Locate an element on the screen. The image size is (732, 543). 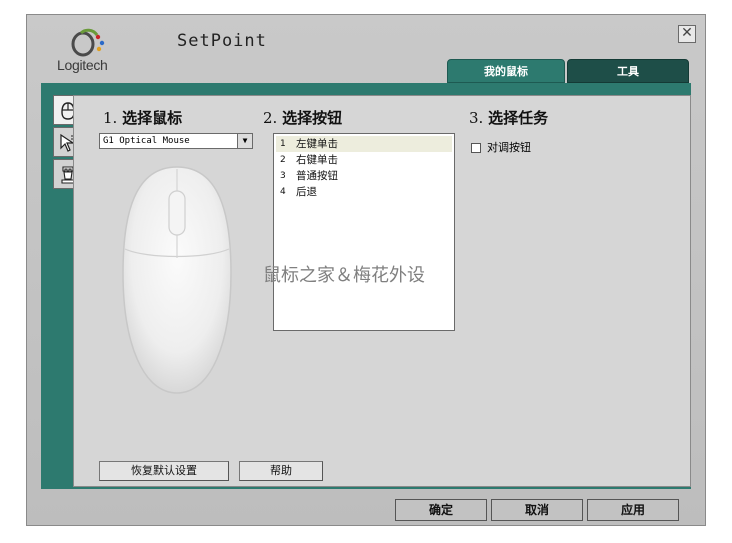
restore-defaults-button: 恢复默认设置 is located at coordinates (164, 471).